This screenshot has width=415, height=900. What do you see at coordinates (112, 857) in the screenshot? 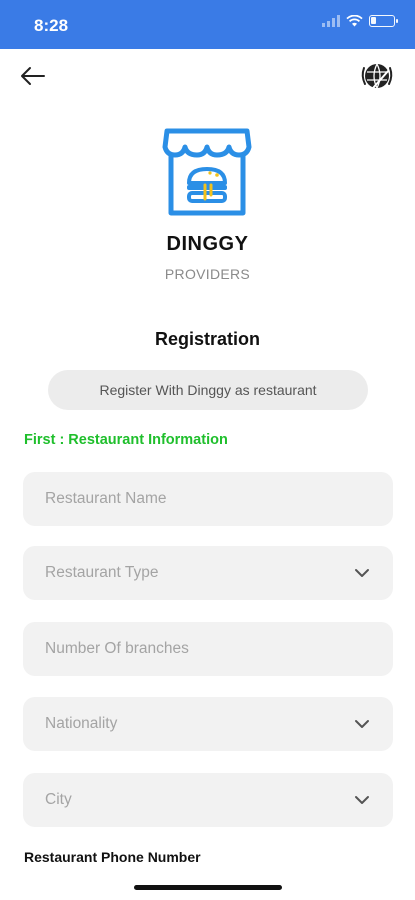
I see `phone-number-label: Restaurant Phone Number` at bounding box center [112, 857].